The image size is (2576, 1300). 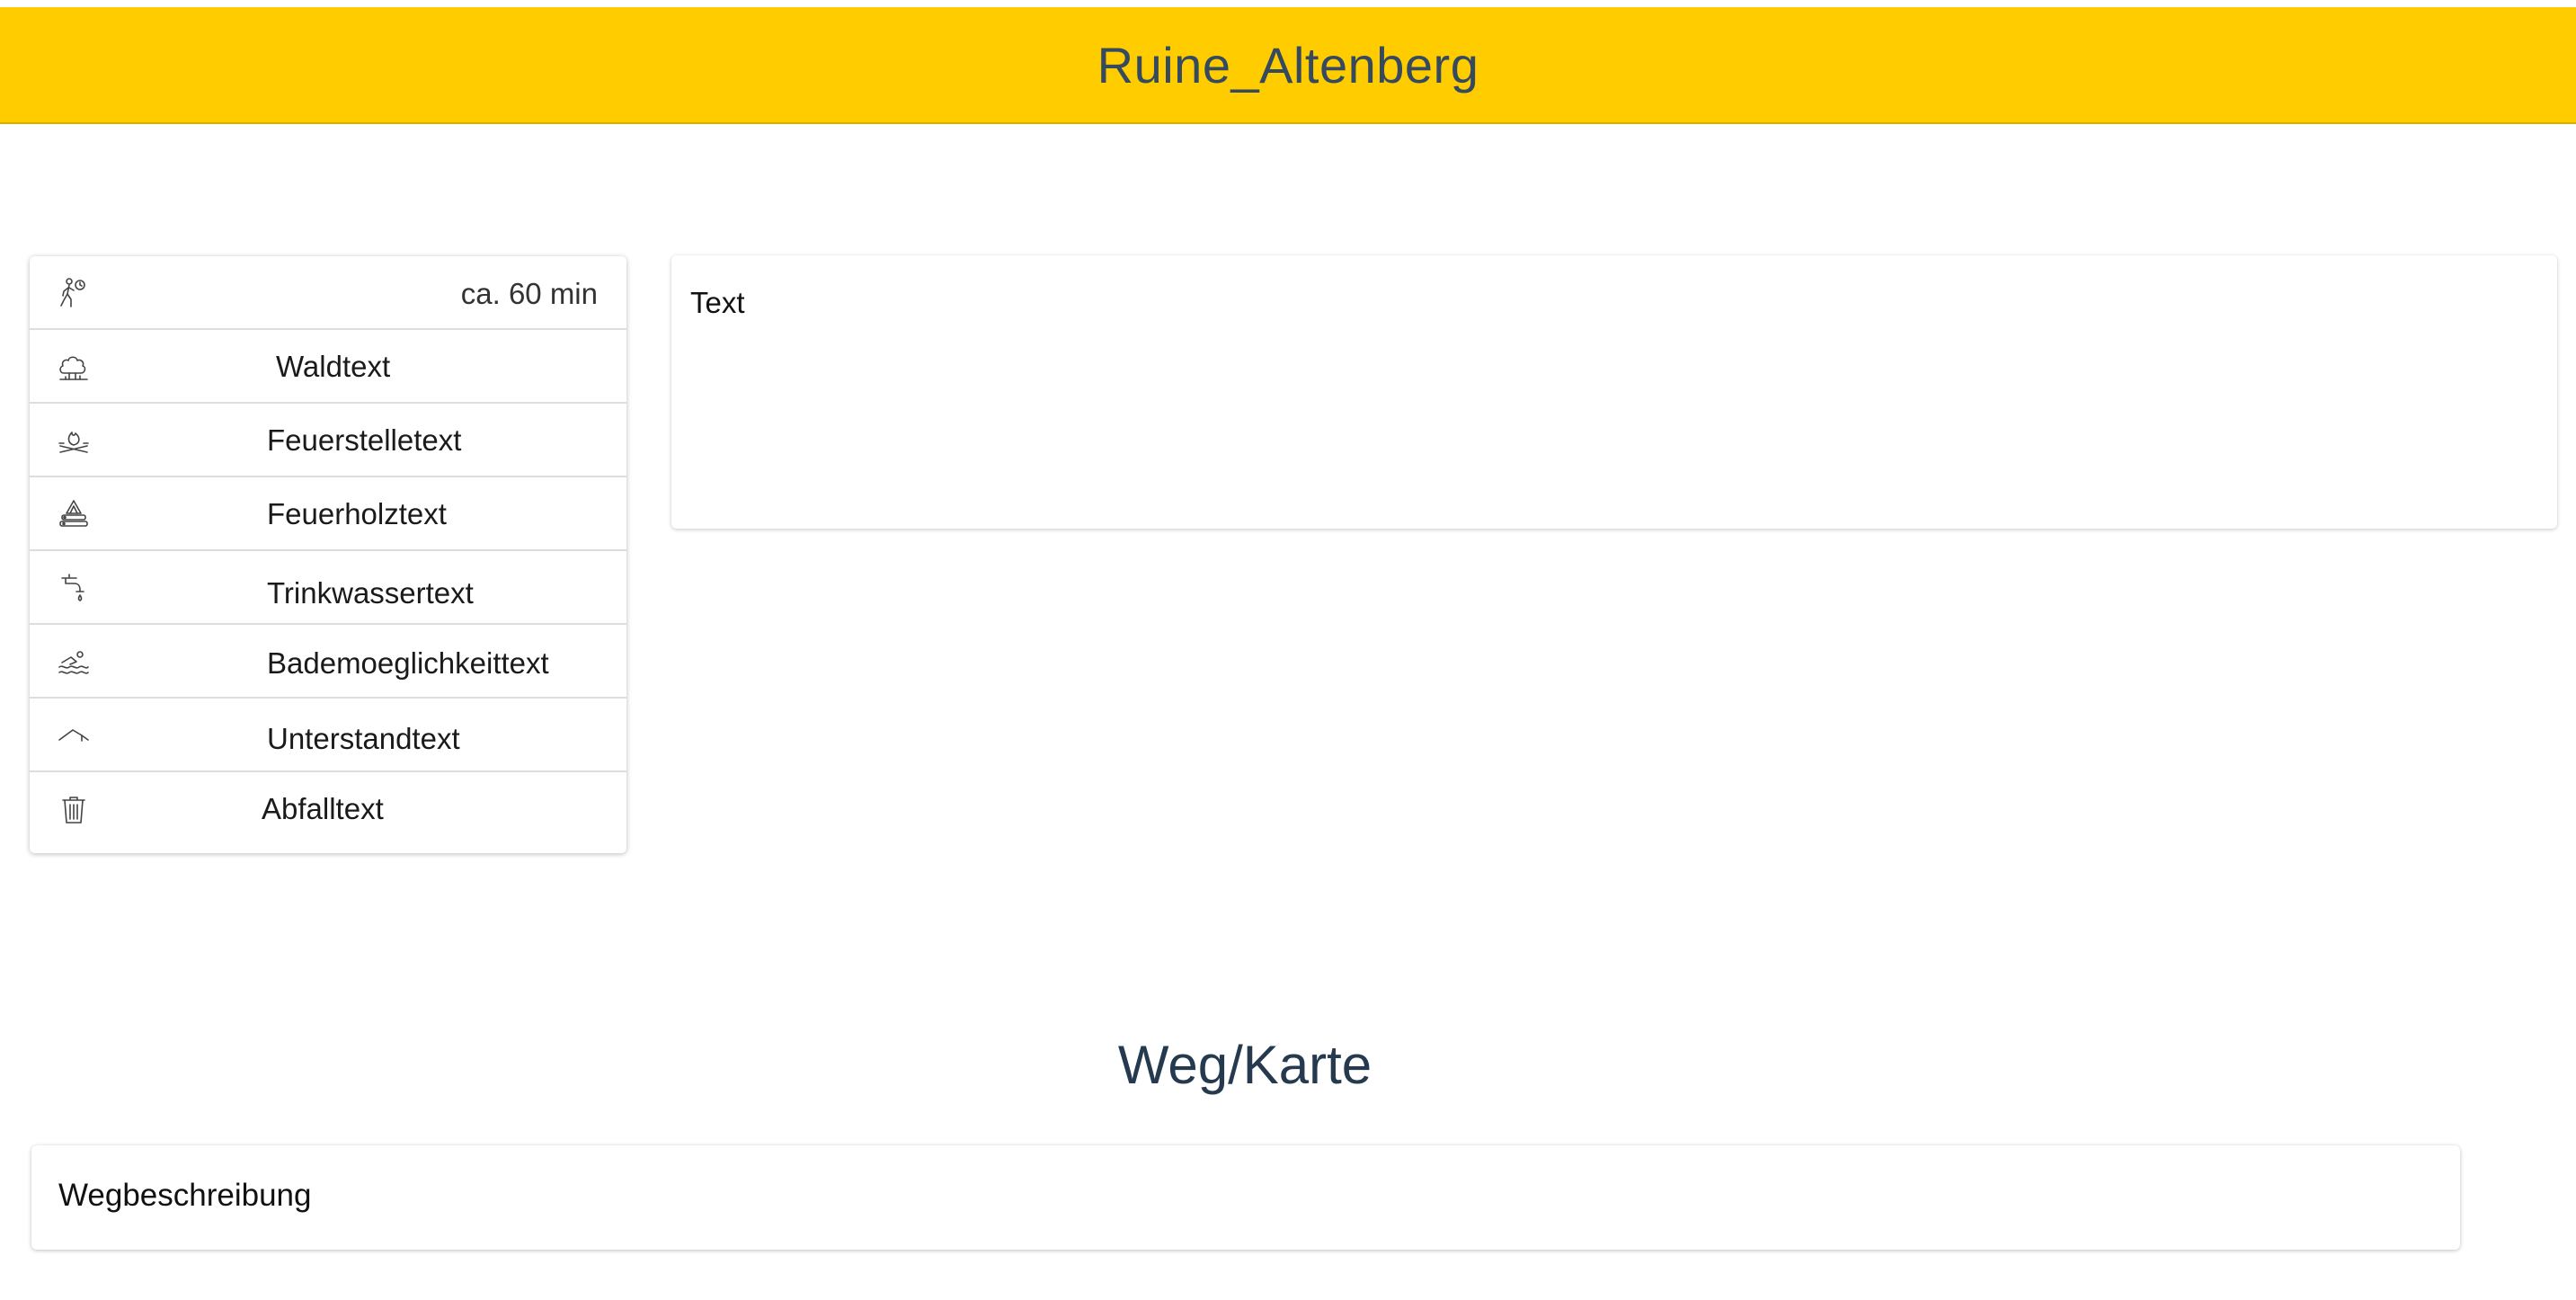 I want to click on shelter-icon, so click(x=74, y=735).